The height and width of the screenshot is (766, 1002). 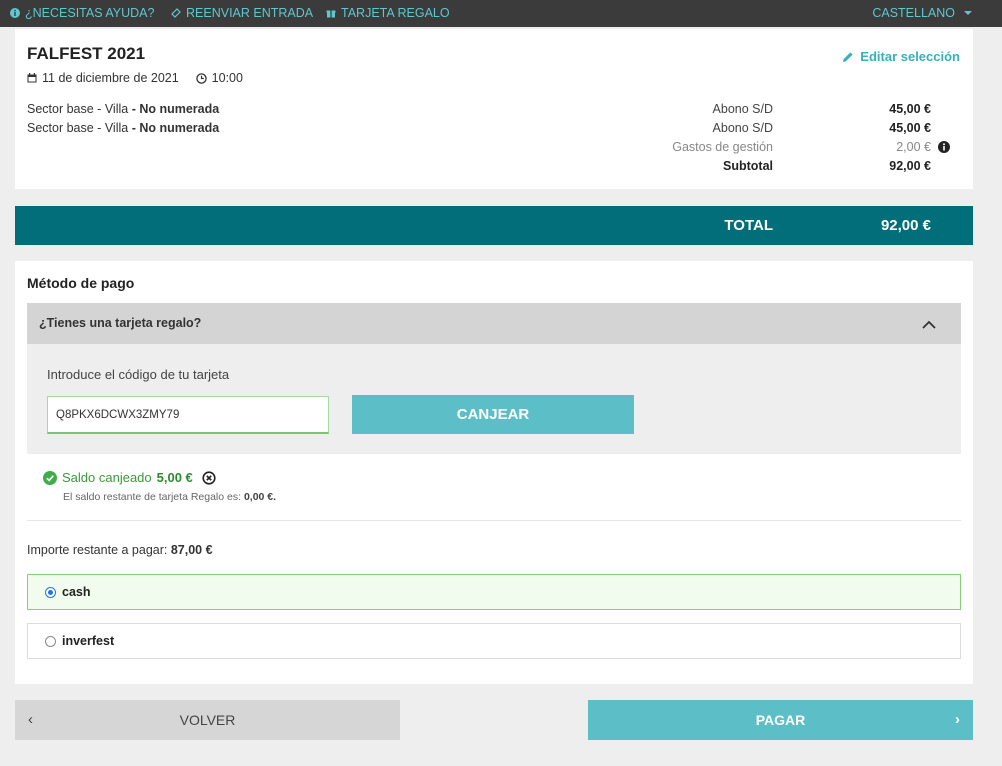 I want to click on payment-option-label: inverfest, so click(x=88, y=641).